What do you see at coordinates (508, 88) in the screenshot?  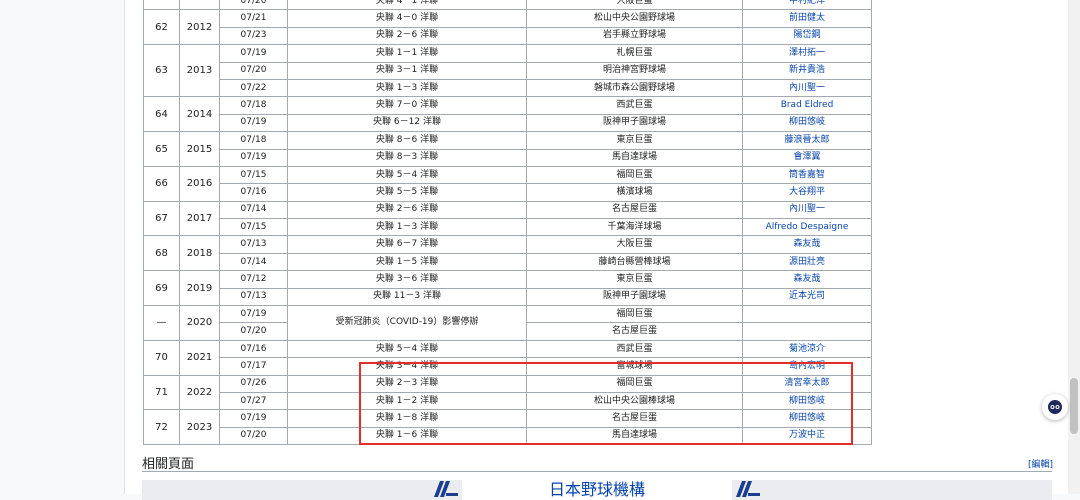 I see `table-row: 07/22 央聯 1－3 洋聯 磐城市森公園野球場 內川聖一` at bounding box center [508, 88].